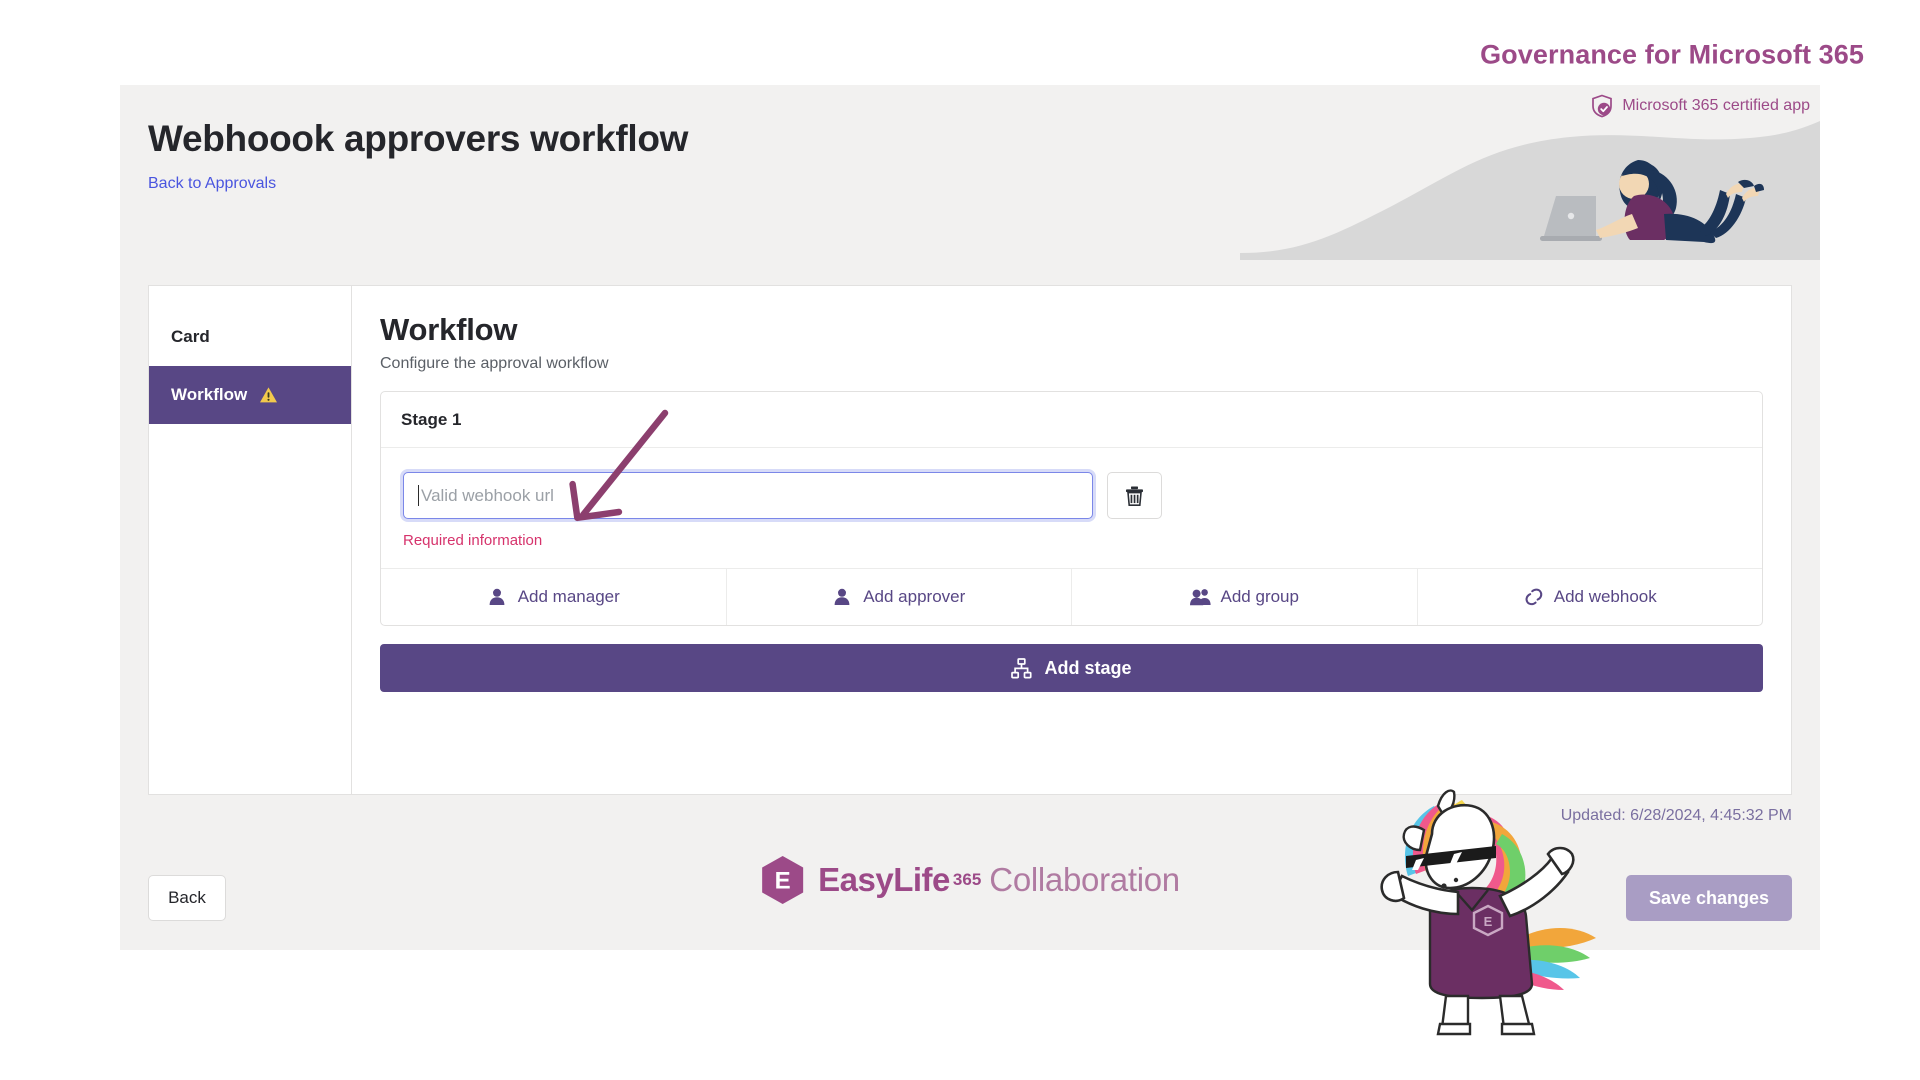  Describe the element at coordinates (1709, 898) in the screenshot. I see `save-changes-button: Save changes` at that location.